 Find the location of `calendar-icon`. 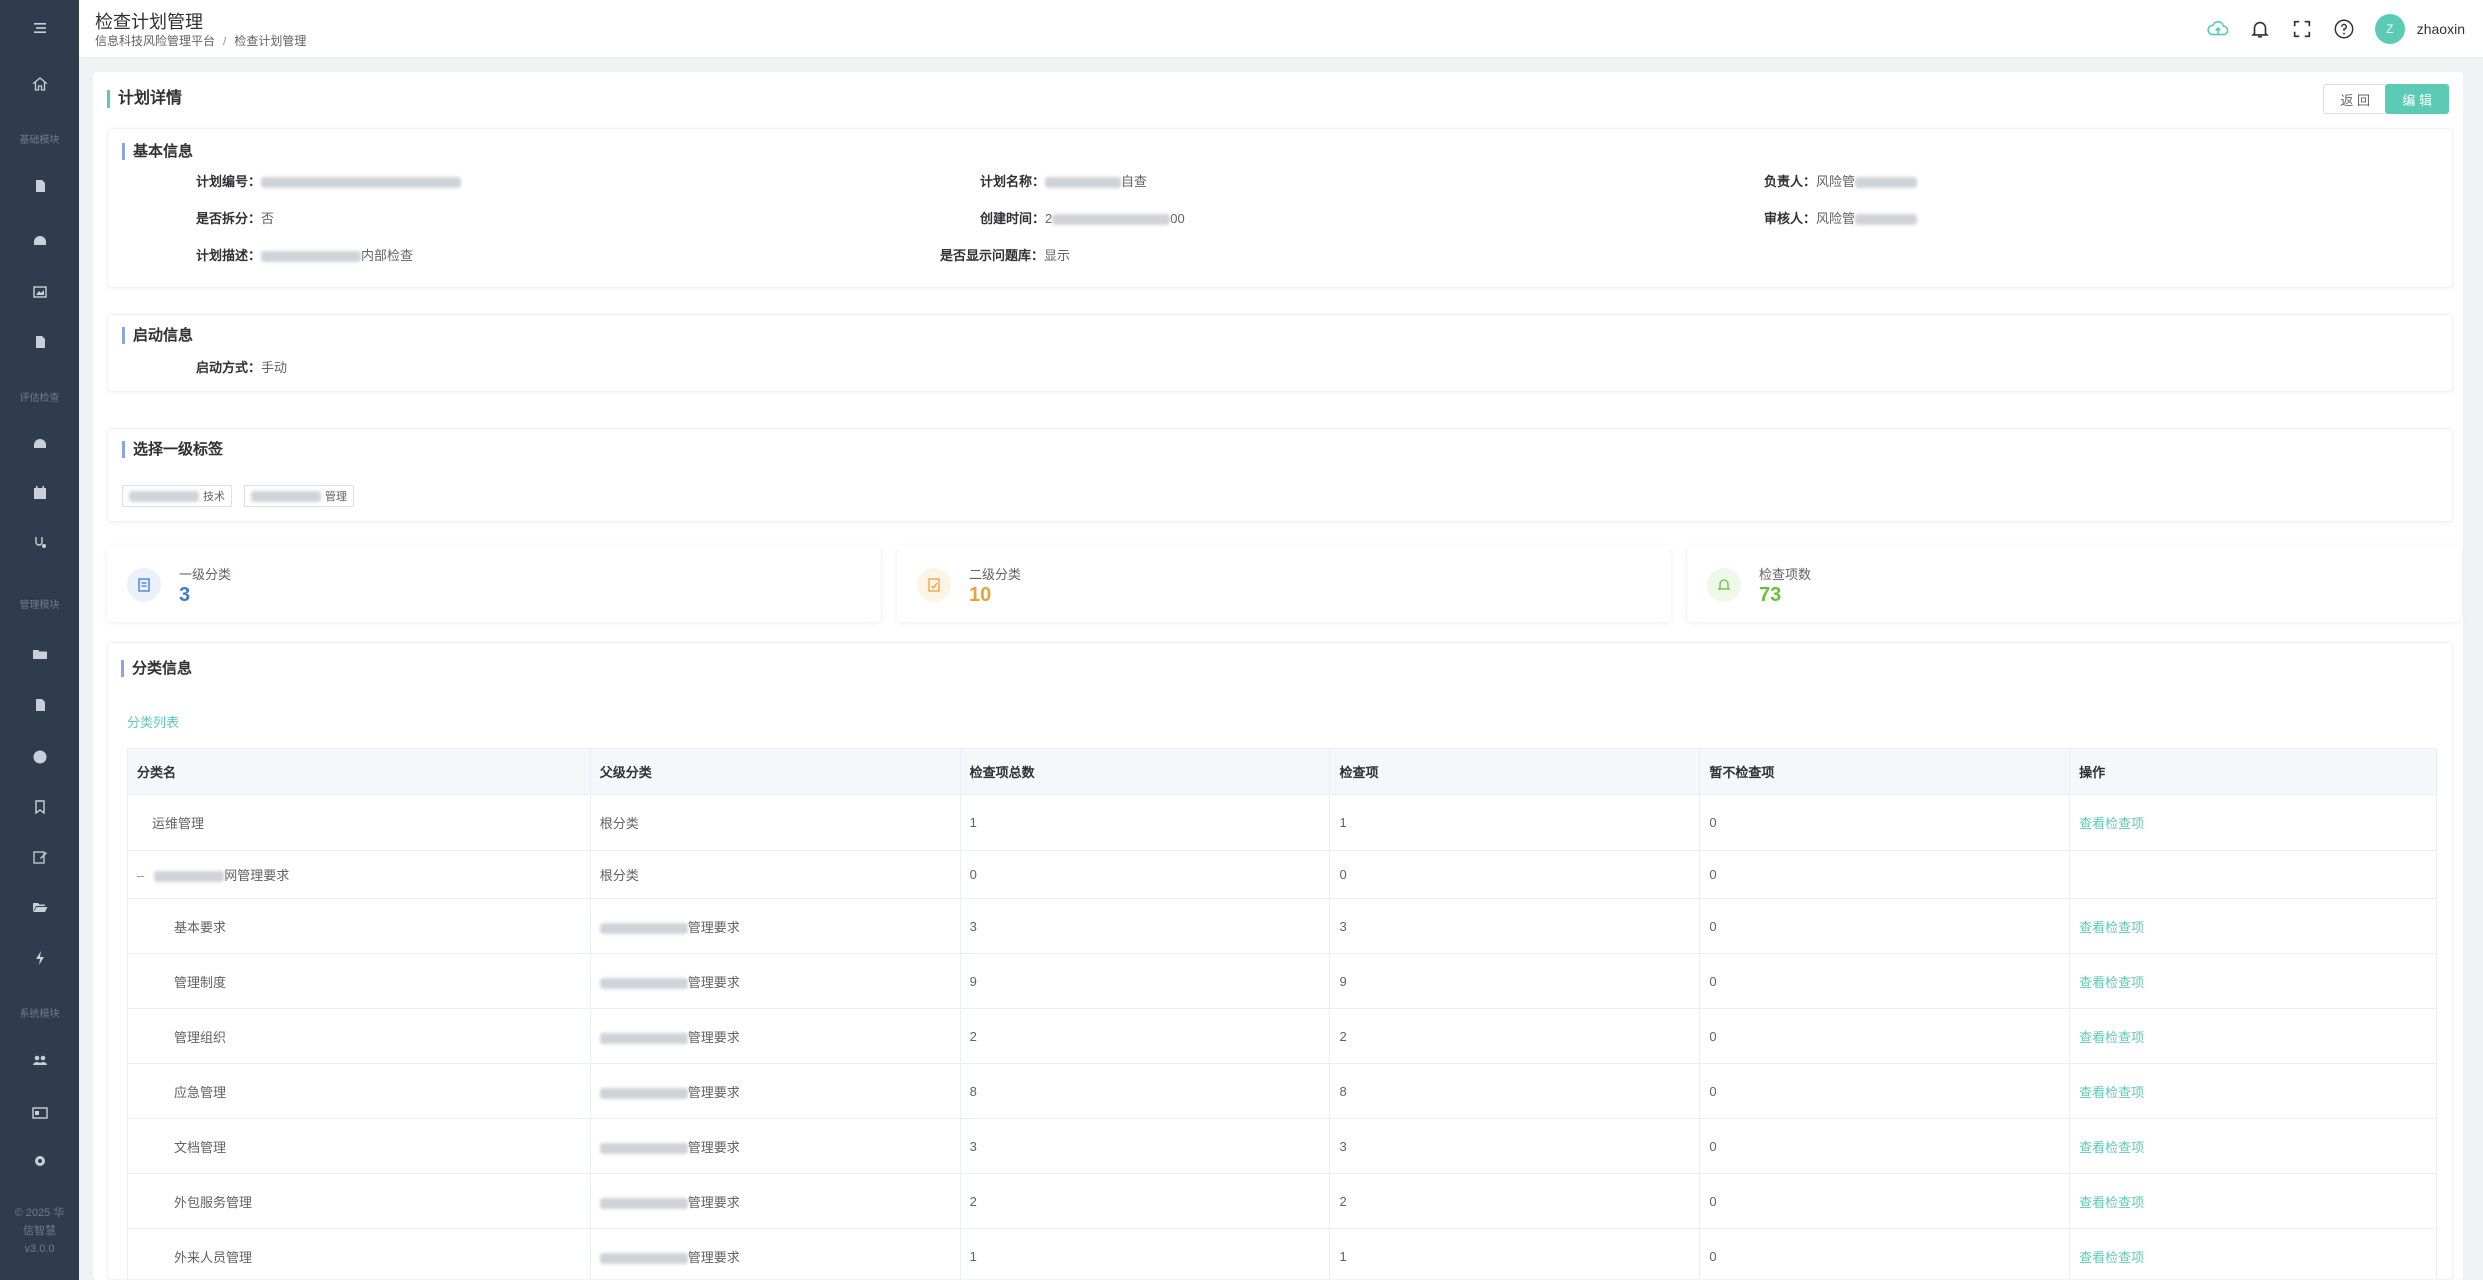

calendar-icon is located at coordinates (39, 493).